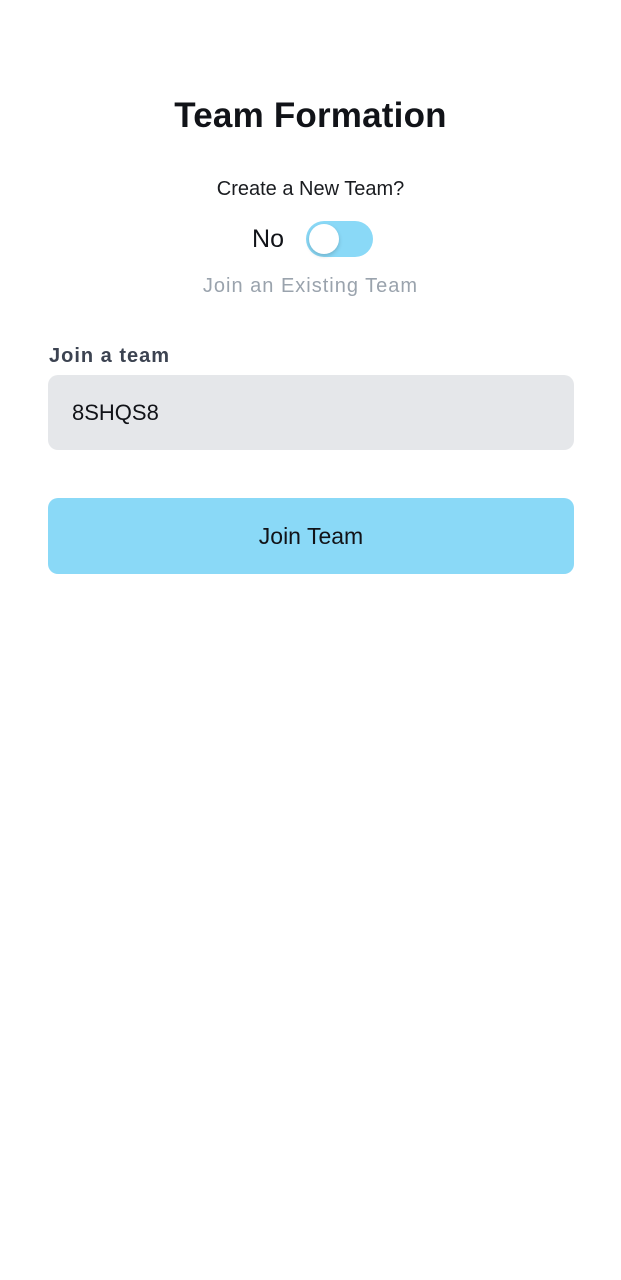  I want to click on create-team-toggle, so click(339, 239).